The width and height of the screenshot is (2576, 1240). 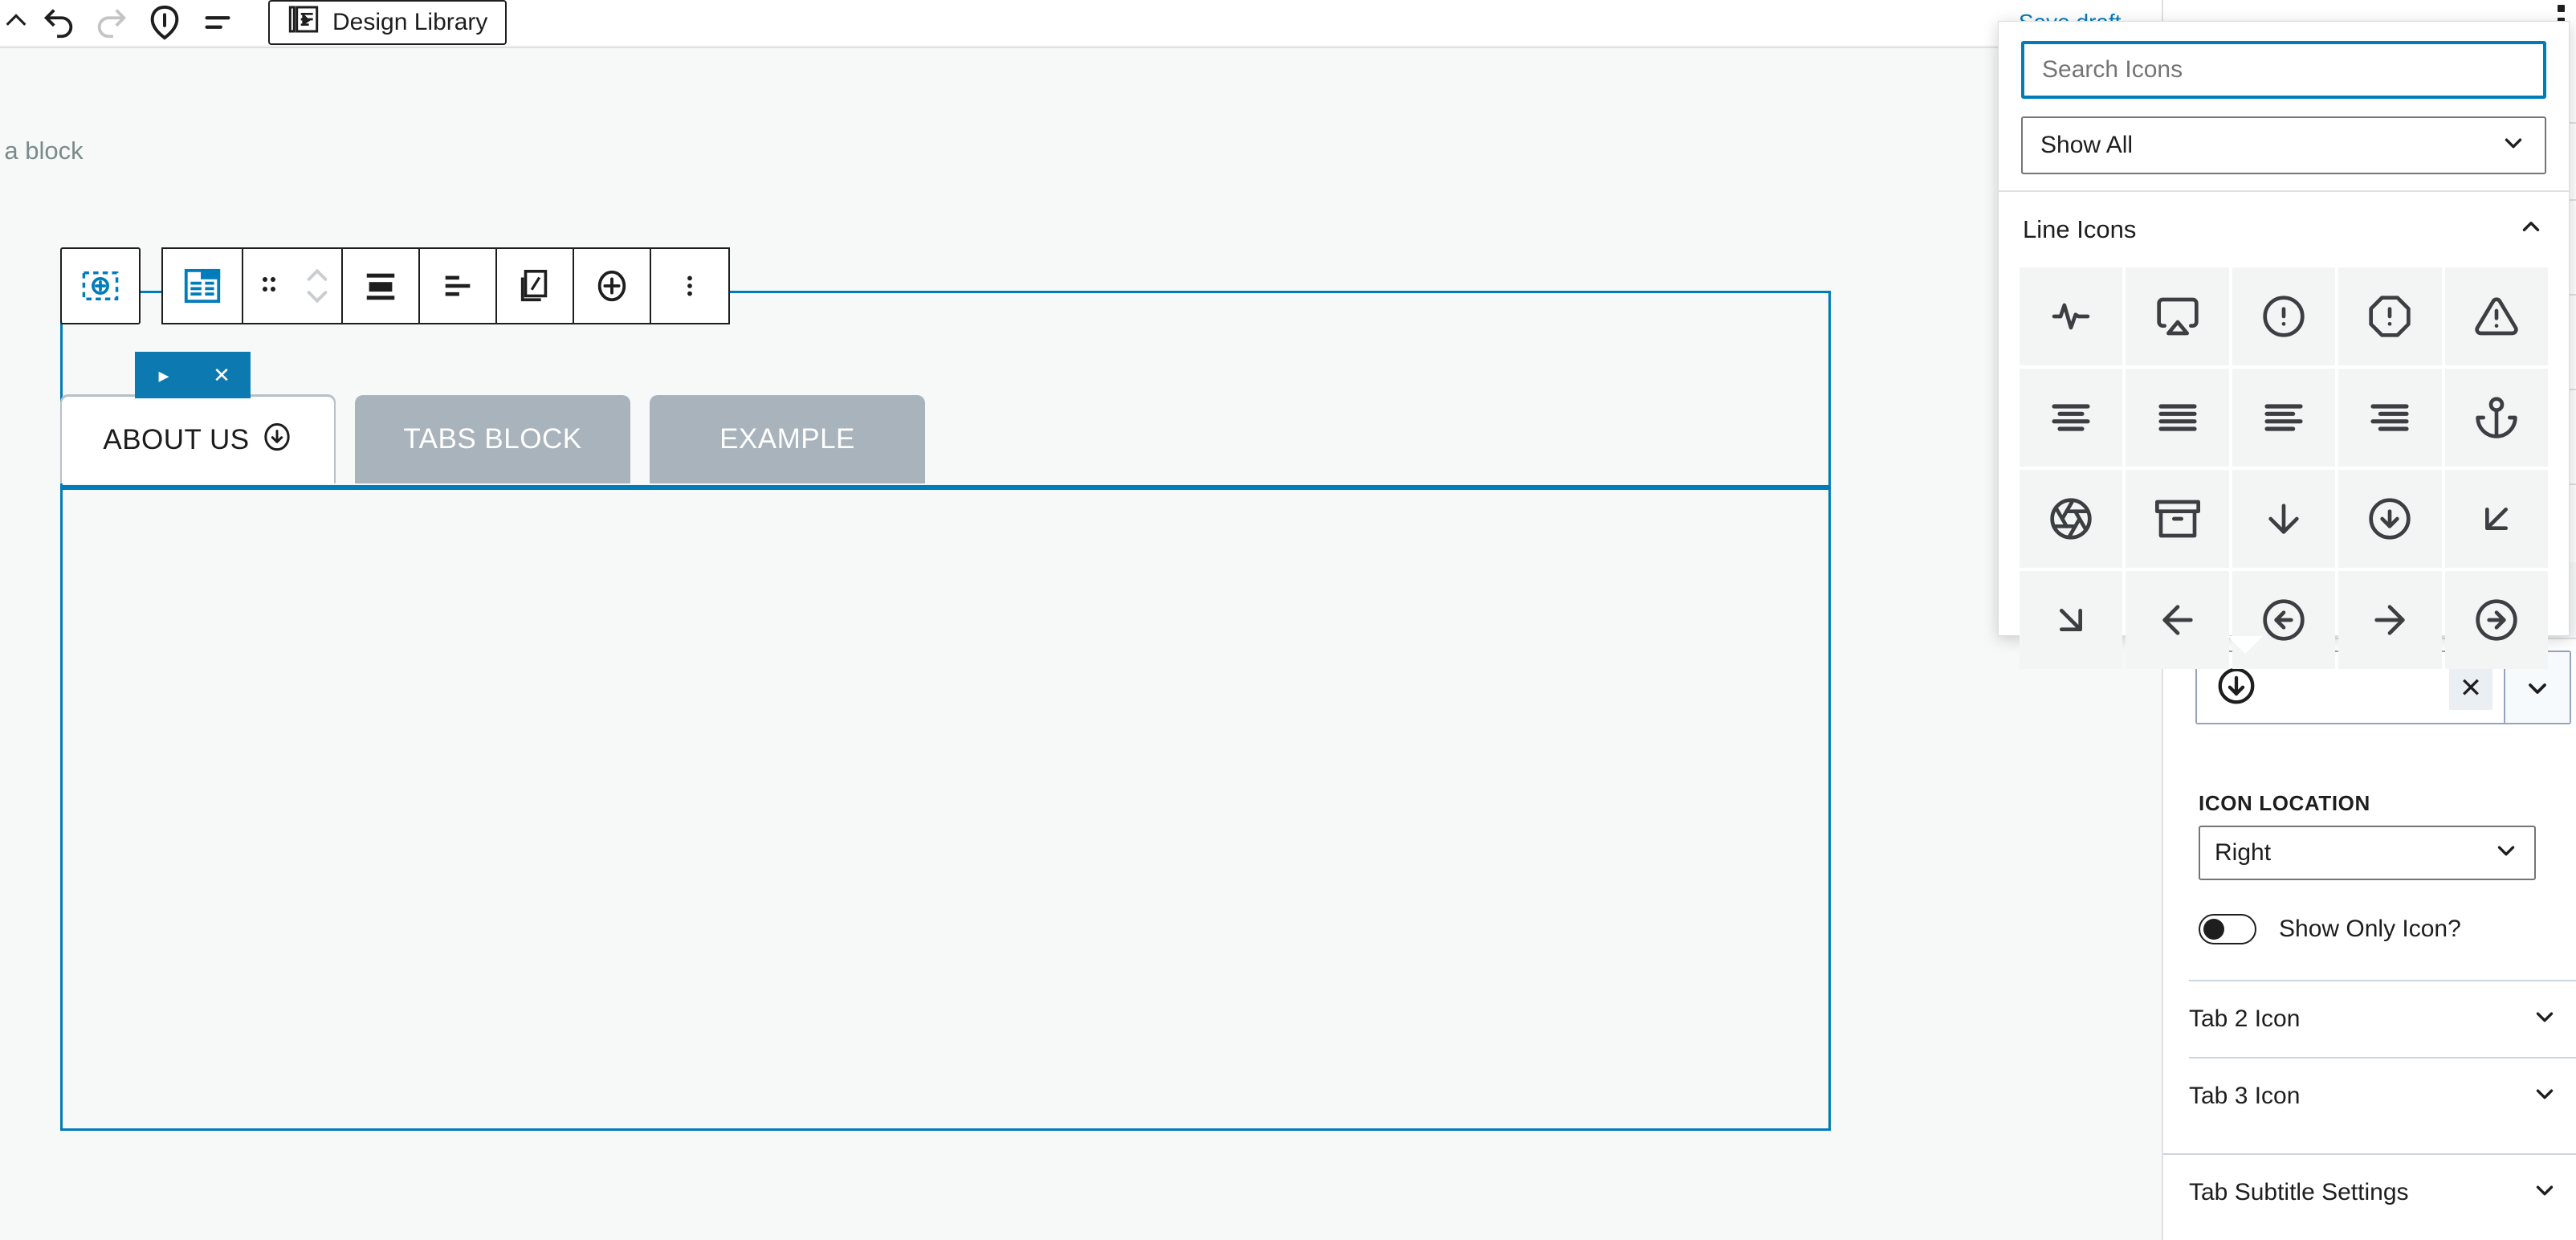 I want to click on panel-tab-2-icon: Tab 2 Icon, so click(x=2382, y=1018).